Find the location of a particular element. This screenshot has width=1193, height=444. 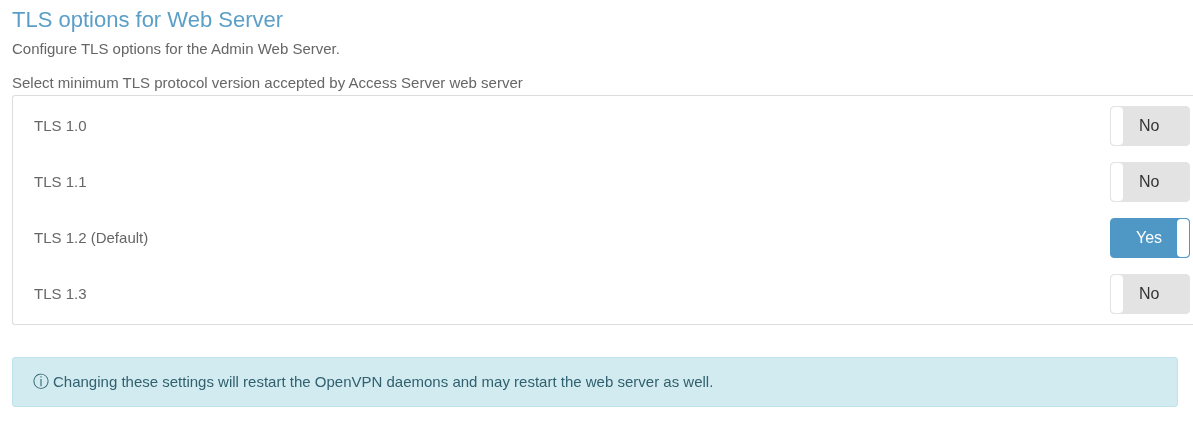

option-label: TLS 1.1 is located at coordinates (60, 181).